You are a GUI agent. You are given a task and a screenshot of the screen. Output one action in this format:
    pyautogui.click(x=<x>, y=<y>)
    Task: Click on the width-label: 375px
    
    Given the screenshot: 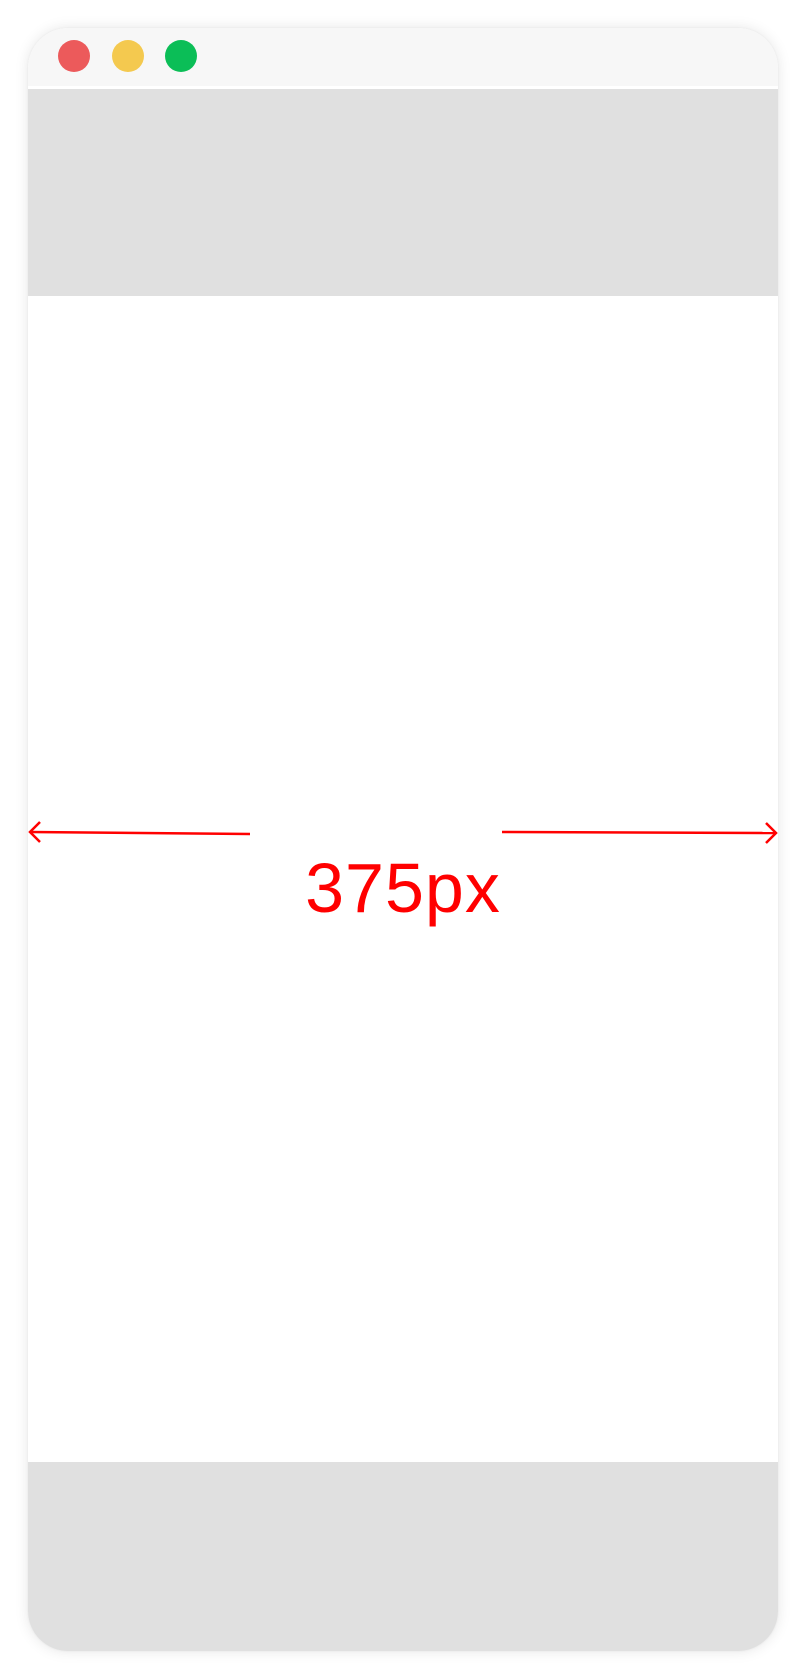 What is the action you would take?
    pyautogui.click(x=403, y=888)
    